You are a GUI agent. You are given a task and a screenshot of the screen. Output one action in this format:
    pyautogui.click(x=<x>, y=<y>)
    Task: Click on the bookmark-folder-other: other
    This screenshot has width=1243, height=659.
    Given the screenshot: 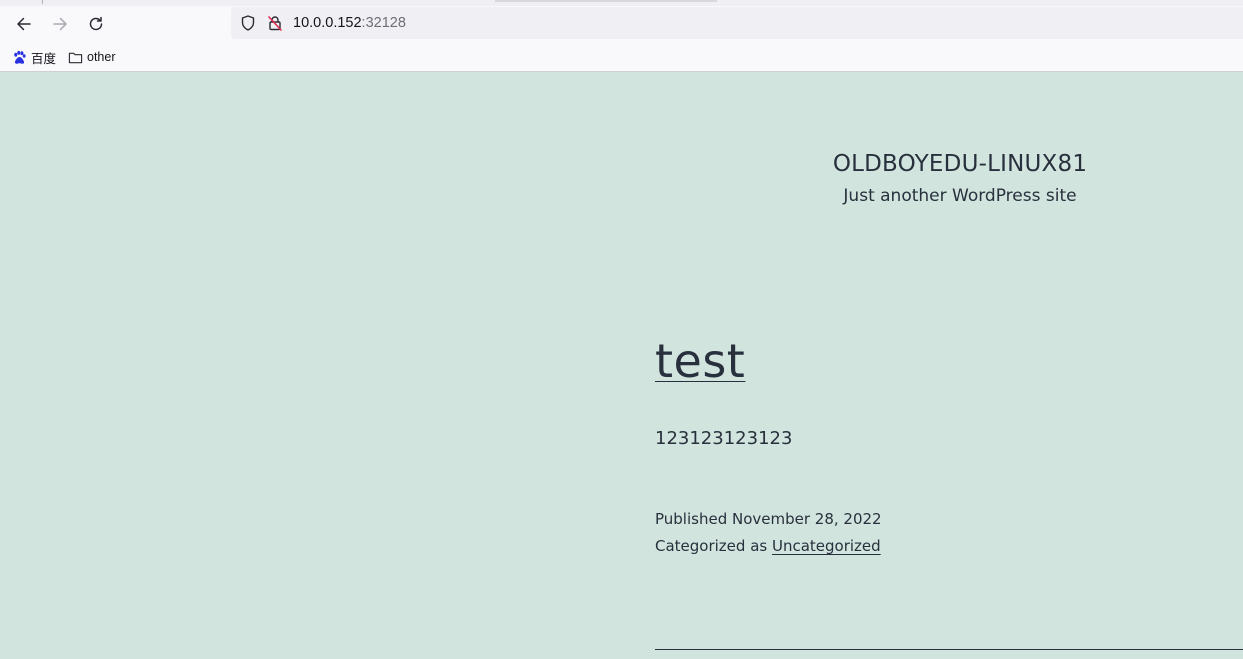 What is the action you would take?
    pyautogui.click(x=92, y=57)
    